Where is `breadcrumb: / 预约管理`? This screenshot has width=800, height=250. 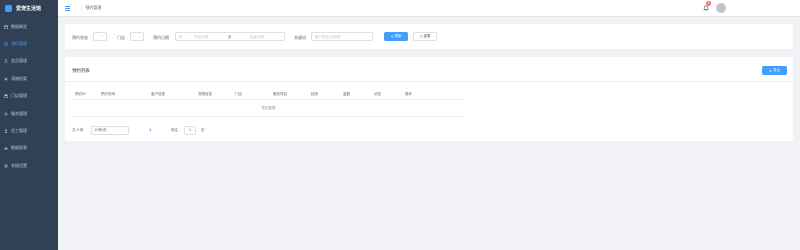
breadcrumb: / 预约管理 is located at coordinates (89, 8).